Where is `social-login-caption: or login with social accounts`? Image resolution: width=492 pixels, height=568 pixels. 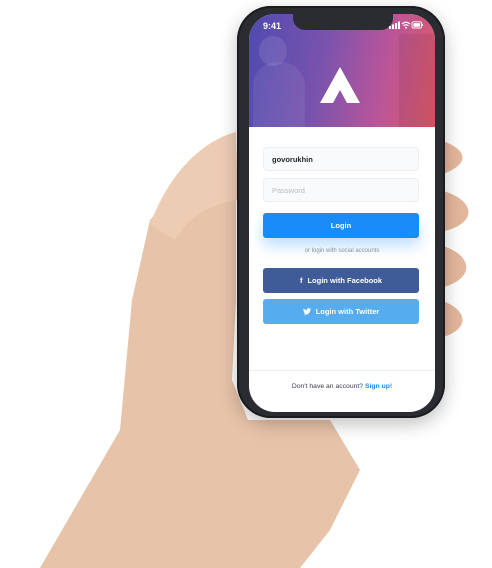
social-login-caption: or login with social accounts is located at coordinates (342, 251).